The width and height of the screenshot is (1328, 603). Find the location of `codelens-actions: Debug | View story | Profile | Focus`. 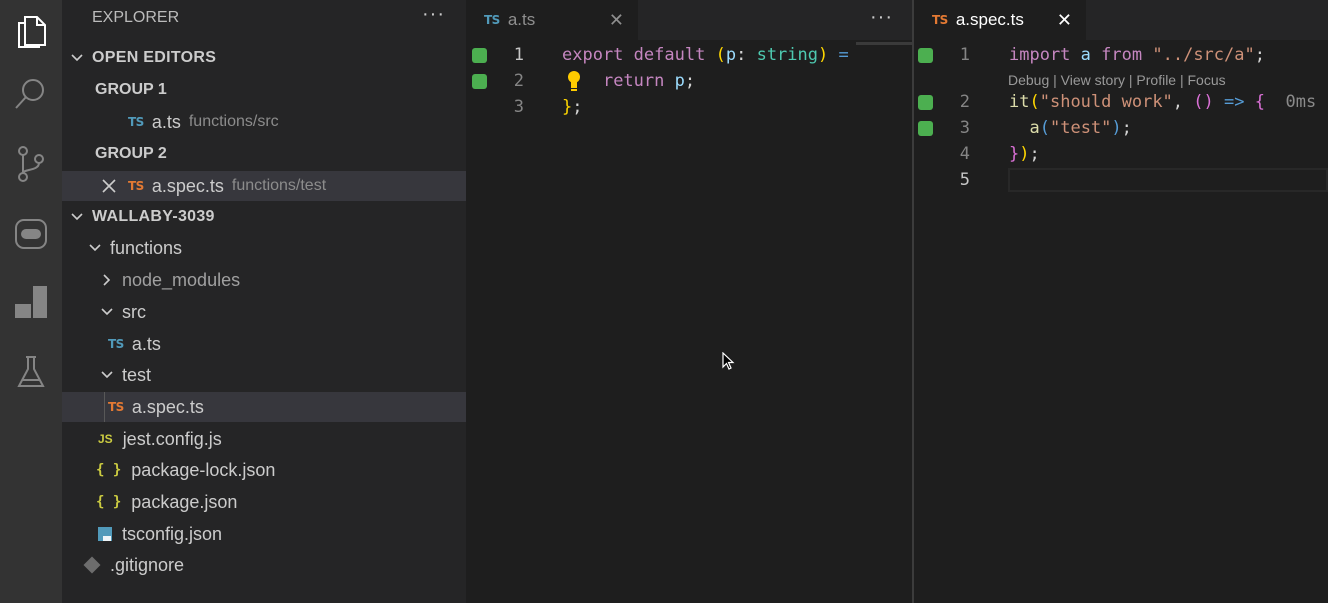

codelens-actions: Debug | View story | Profile | Focus is located at coordinates (1117, 80).